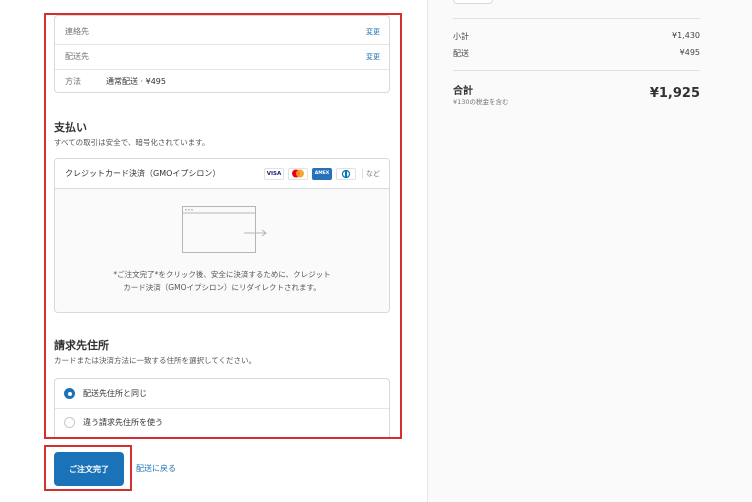 The image size is (752, 502). I want to click on total-label: 合計, so click(463, 91).